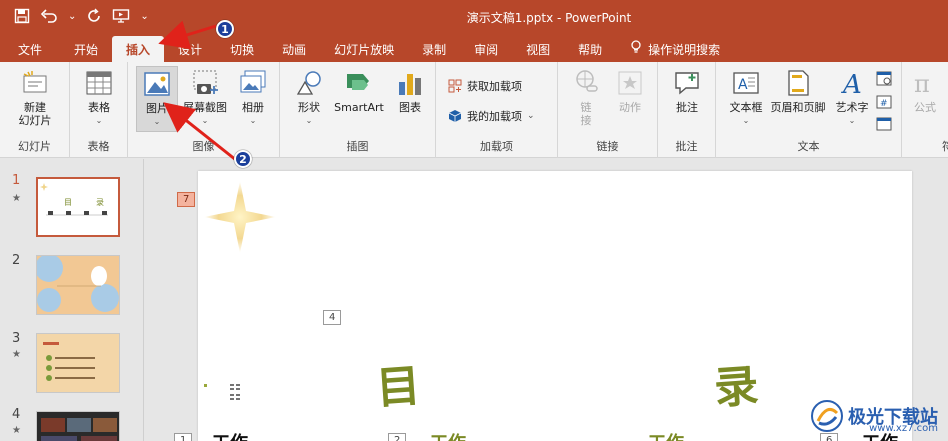 The width and height of the screenshot is (948, 441). I want to click on photo-album-button: 相册 ⌄, so click(253, 97).